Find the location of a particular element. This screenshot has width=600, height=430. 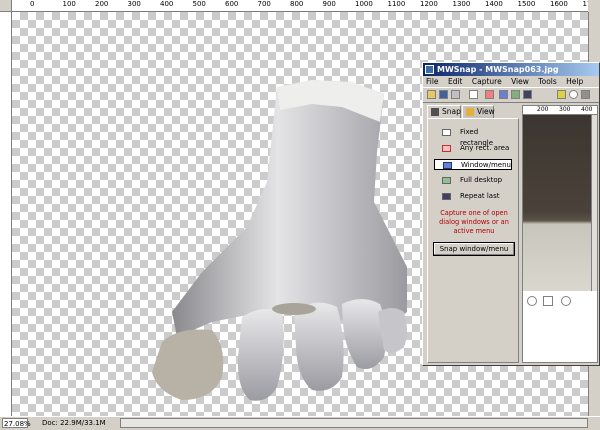

ruler-label: 1000 is located at coordinates (364, 4).